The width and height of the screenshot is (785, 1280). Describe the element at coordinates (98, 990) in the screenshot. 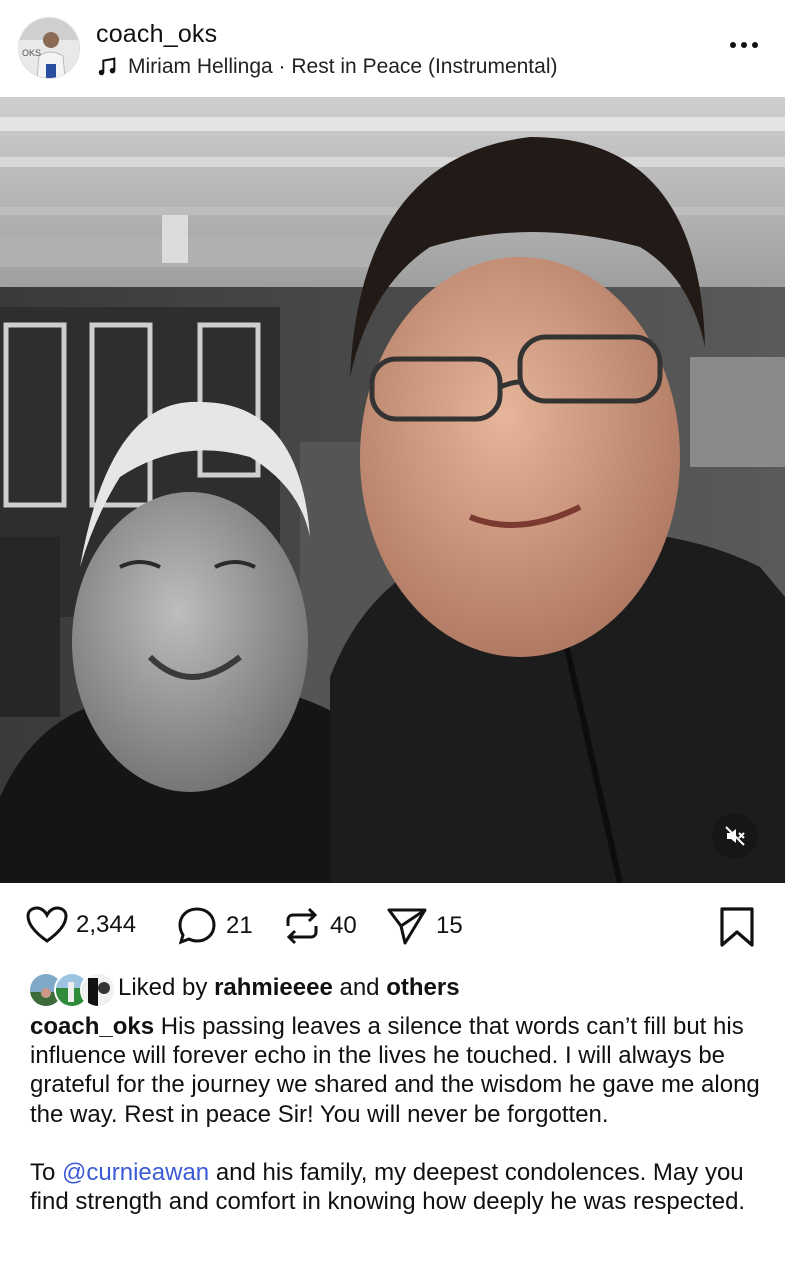

I see `liker-avatar` at that location.